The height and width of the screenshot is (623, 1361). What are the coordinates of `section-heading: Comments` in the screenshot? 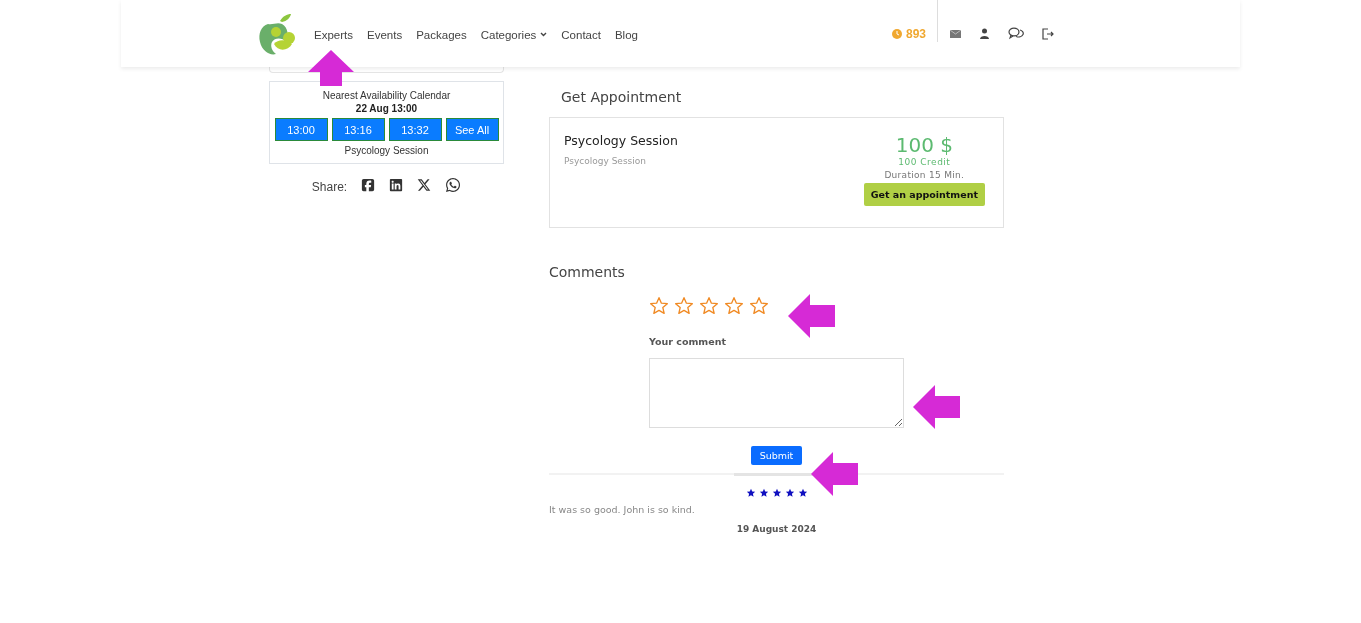 It's located at (587, 272).